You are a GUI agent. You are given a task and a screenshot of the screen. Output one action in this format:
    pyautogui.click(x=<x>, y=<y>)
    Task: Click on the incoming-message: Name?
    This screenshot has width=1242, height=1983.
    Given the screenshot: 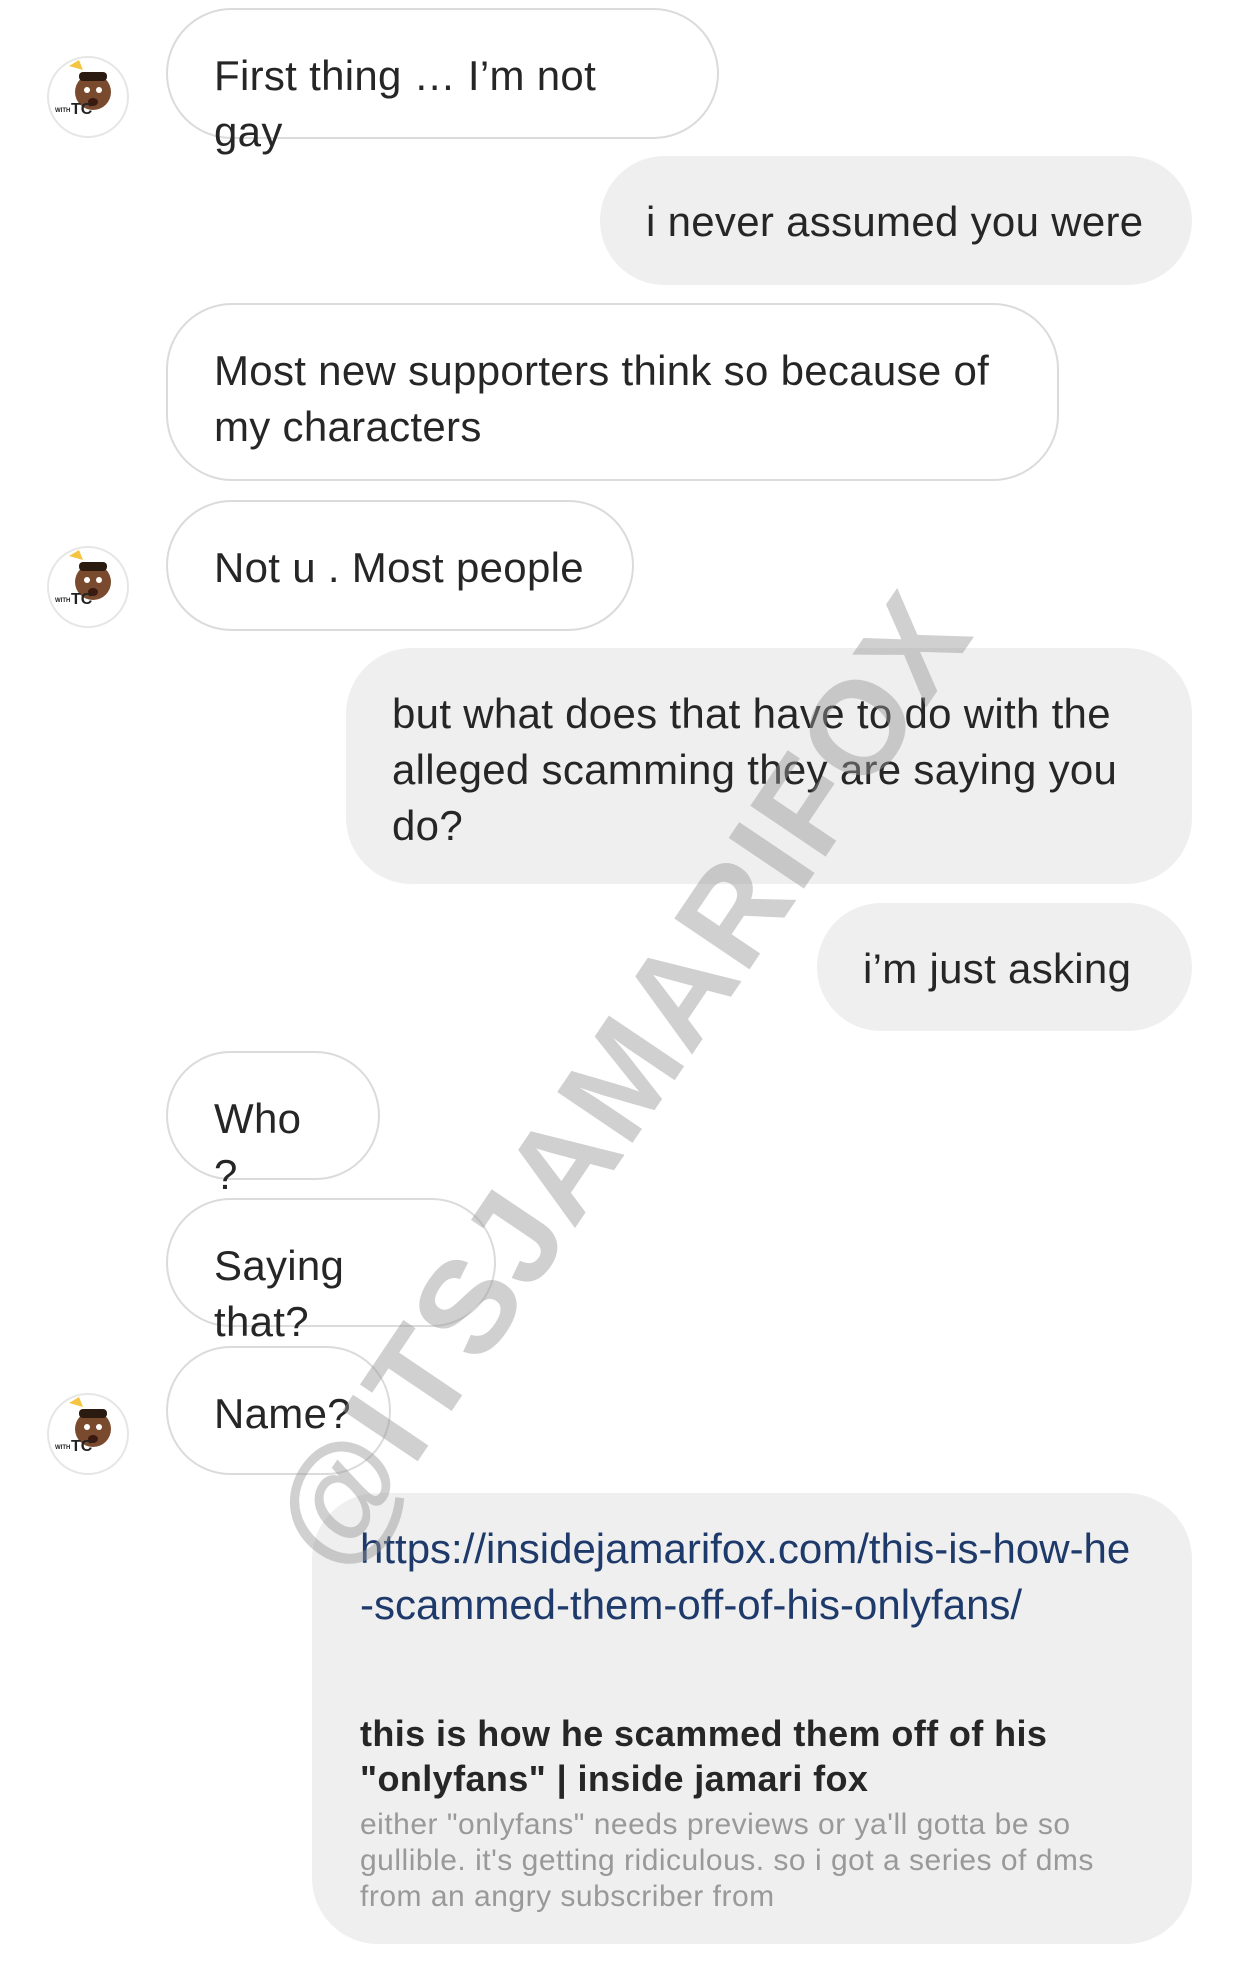 What is the action you would take?
    pyautogui.click(x=278, y=1410)
    